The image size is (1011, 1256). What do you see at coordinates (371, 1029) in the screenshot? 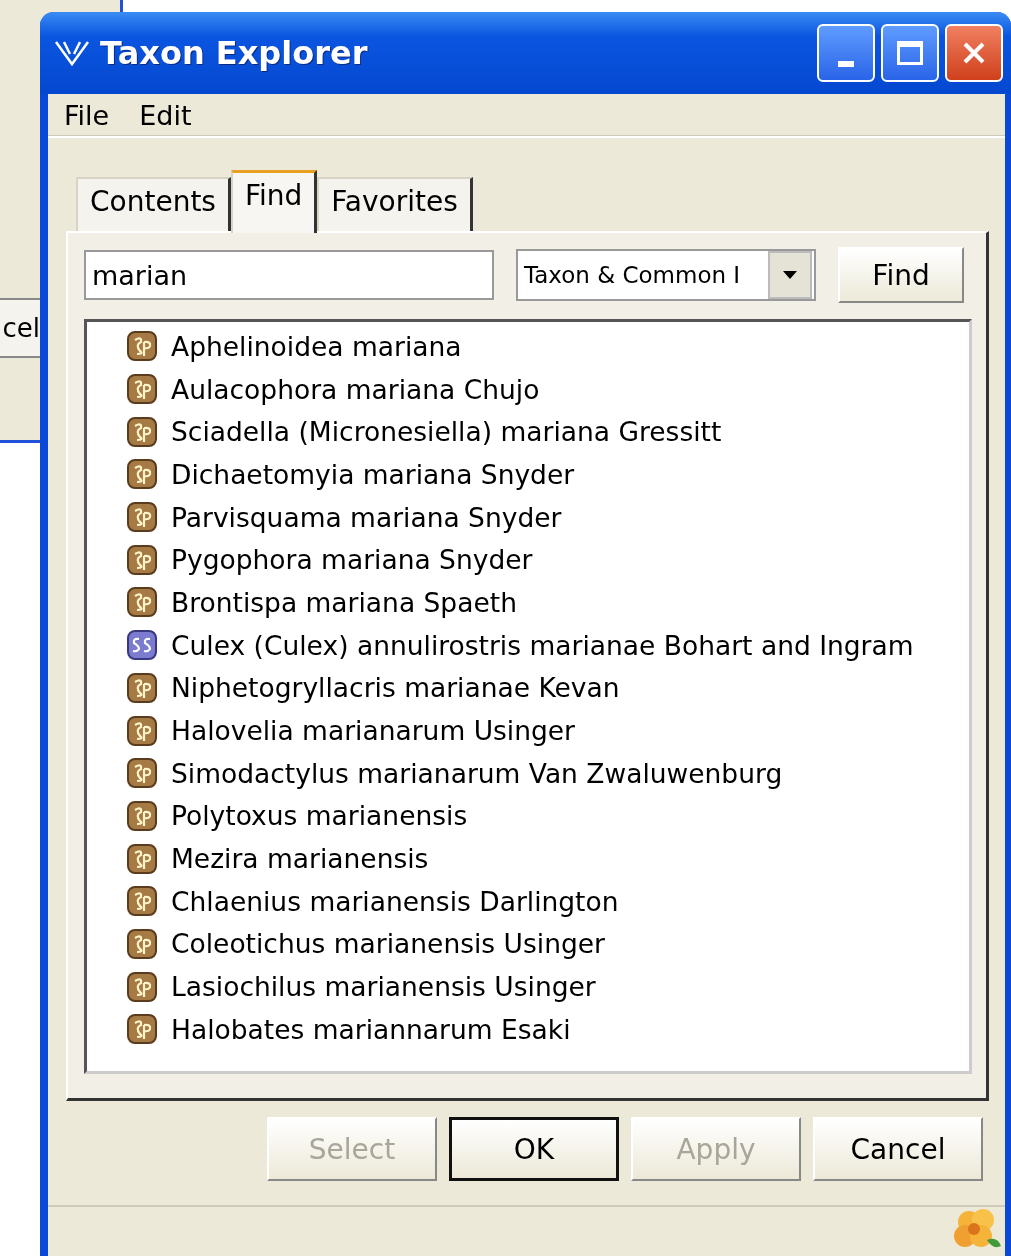
I see `result-item: Halobates mariannarum Esaki` at bounding box center [371, 1029].